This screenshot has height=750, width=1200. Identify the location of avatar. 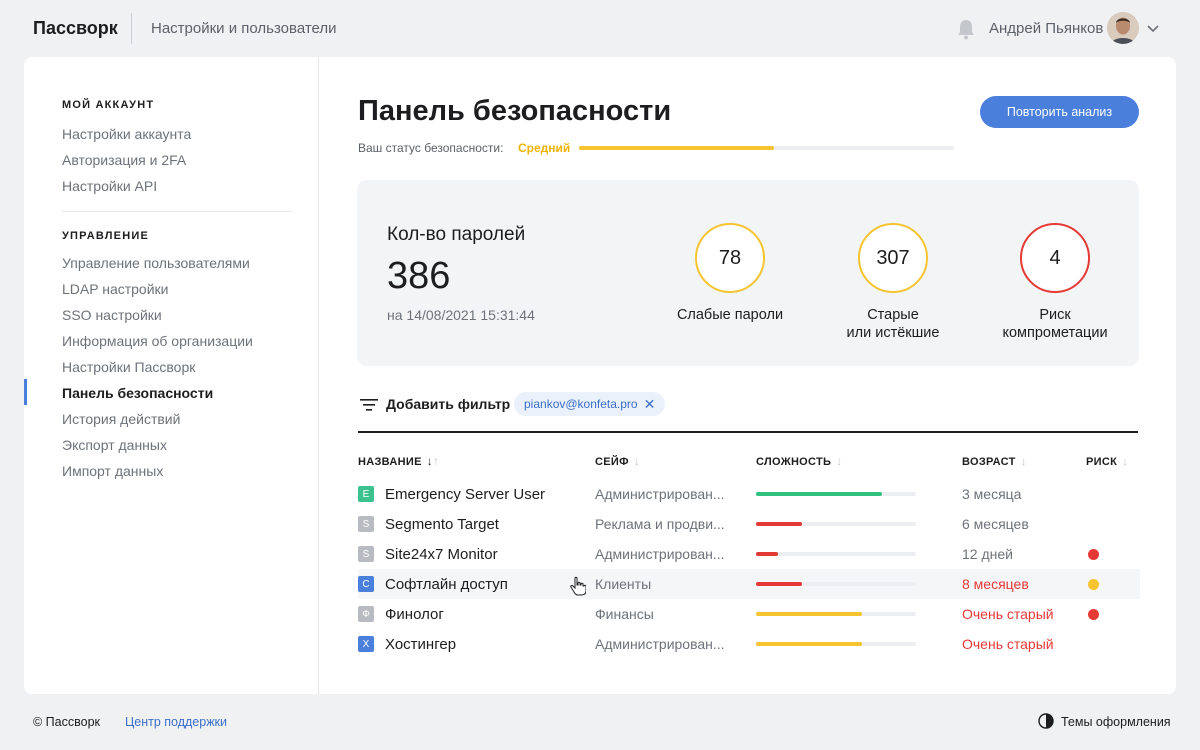
(1123, 28).